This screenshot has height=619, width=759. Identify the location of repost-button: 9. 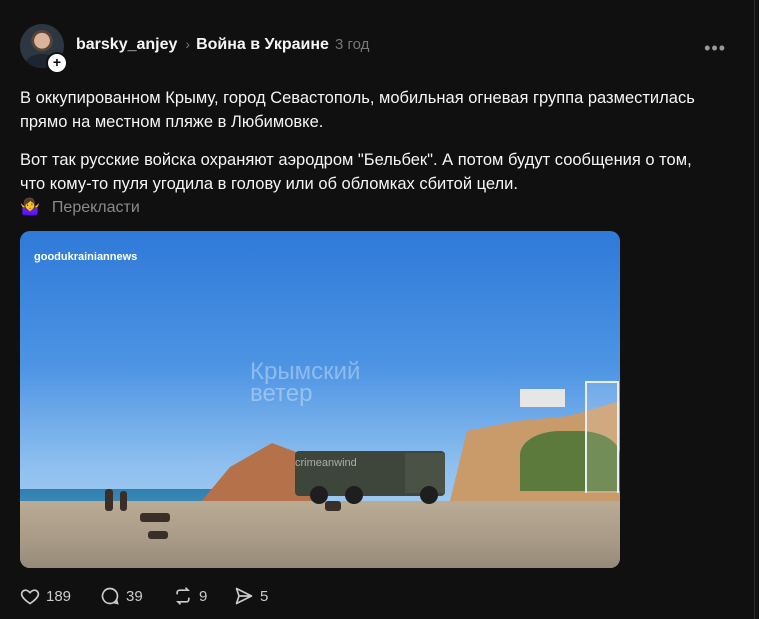
(190, 596).